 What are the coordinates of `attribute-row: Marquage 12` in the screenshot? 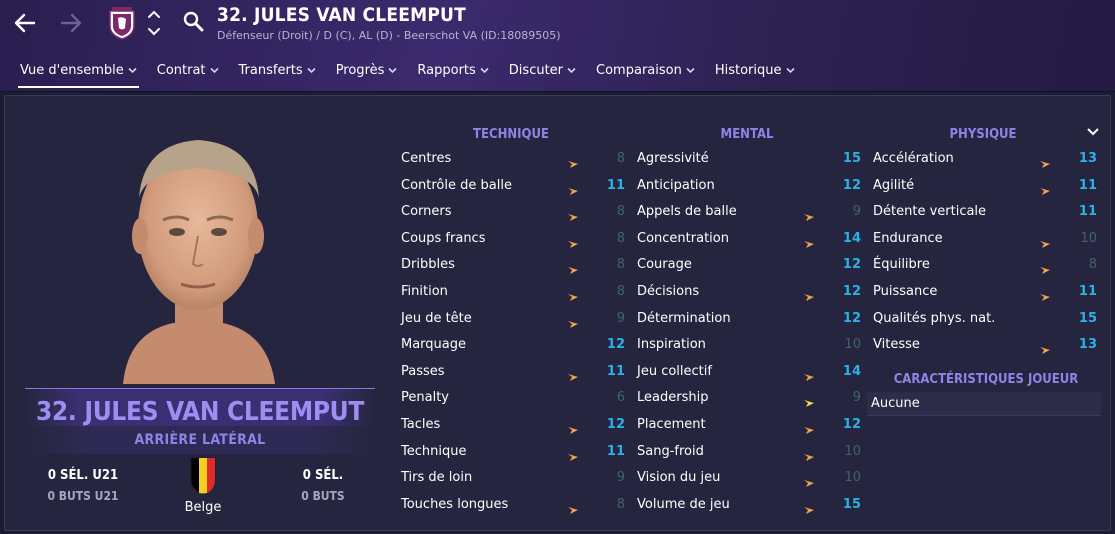 It's located at (513, 347).